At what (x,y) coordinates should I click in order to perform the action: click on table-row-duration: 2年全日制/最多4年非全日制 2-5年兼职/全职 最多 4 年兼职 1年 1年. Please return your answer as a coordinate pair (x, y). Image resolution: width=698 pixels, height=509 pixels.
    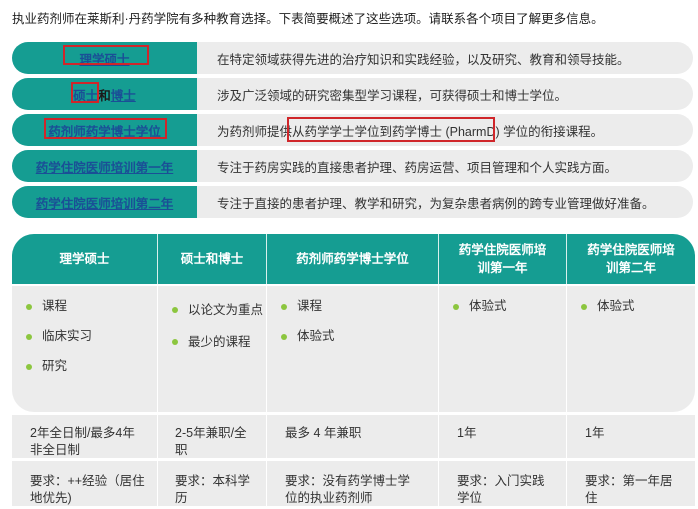
    Looking at the image, I should click on (353, 436).